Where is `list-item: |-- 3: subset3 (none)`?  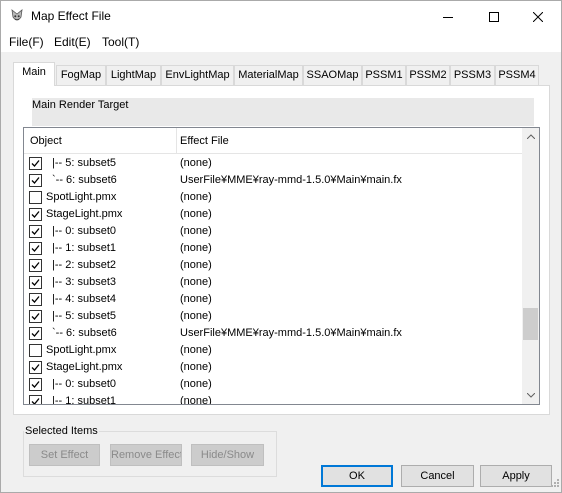 list-item: |-- 3: subset3 (none) is located at coordinates (273, 282).